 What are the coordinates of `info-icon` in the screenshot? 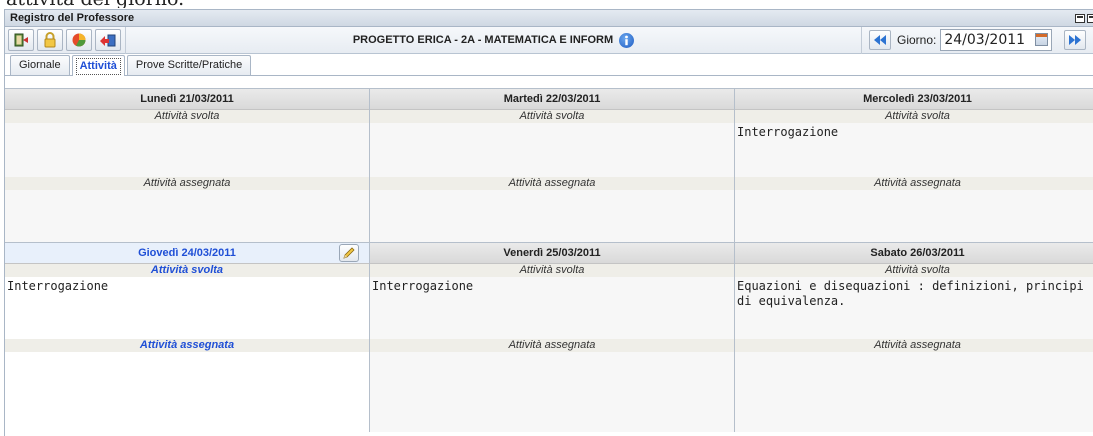 It's located at (627, 40).